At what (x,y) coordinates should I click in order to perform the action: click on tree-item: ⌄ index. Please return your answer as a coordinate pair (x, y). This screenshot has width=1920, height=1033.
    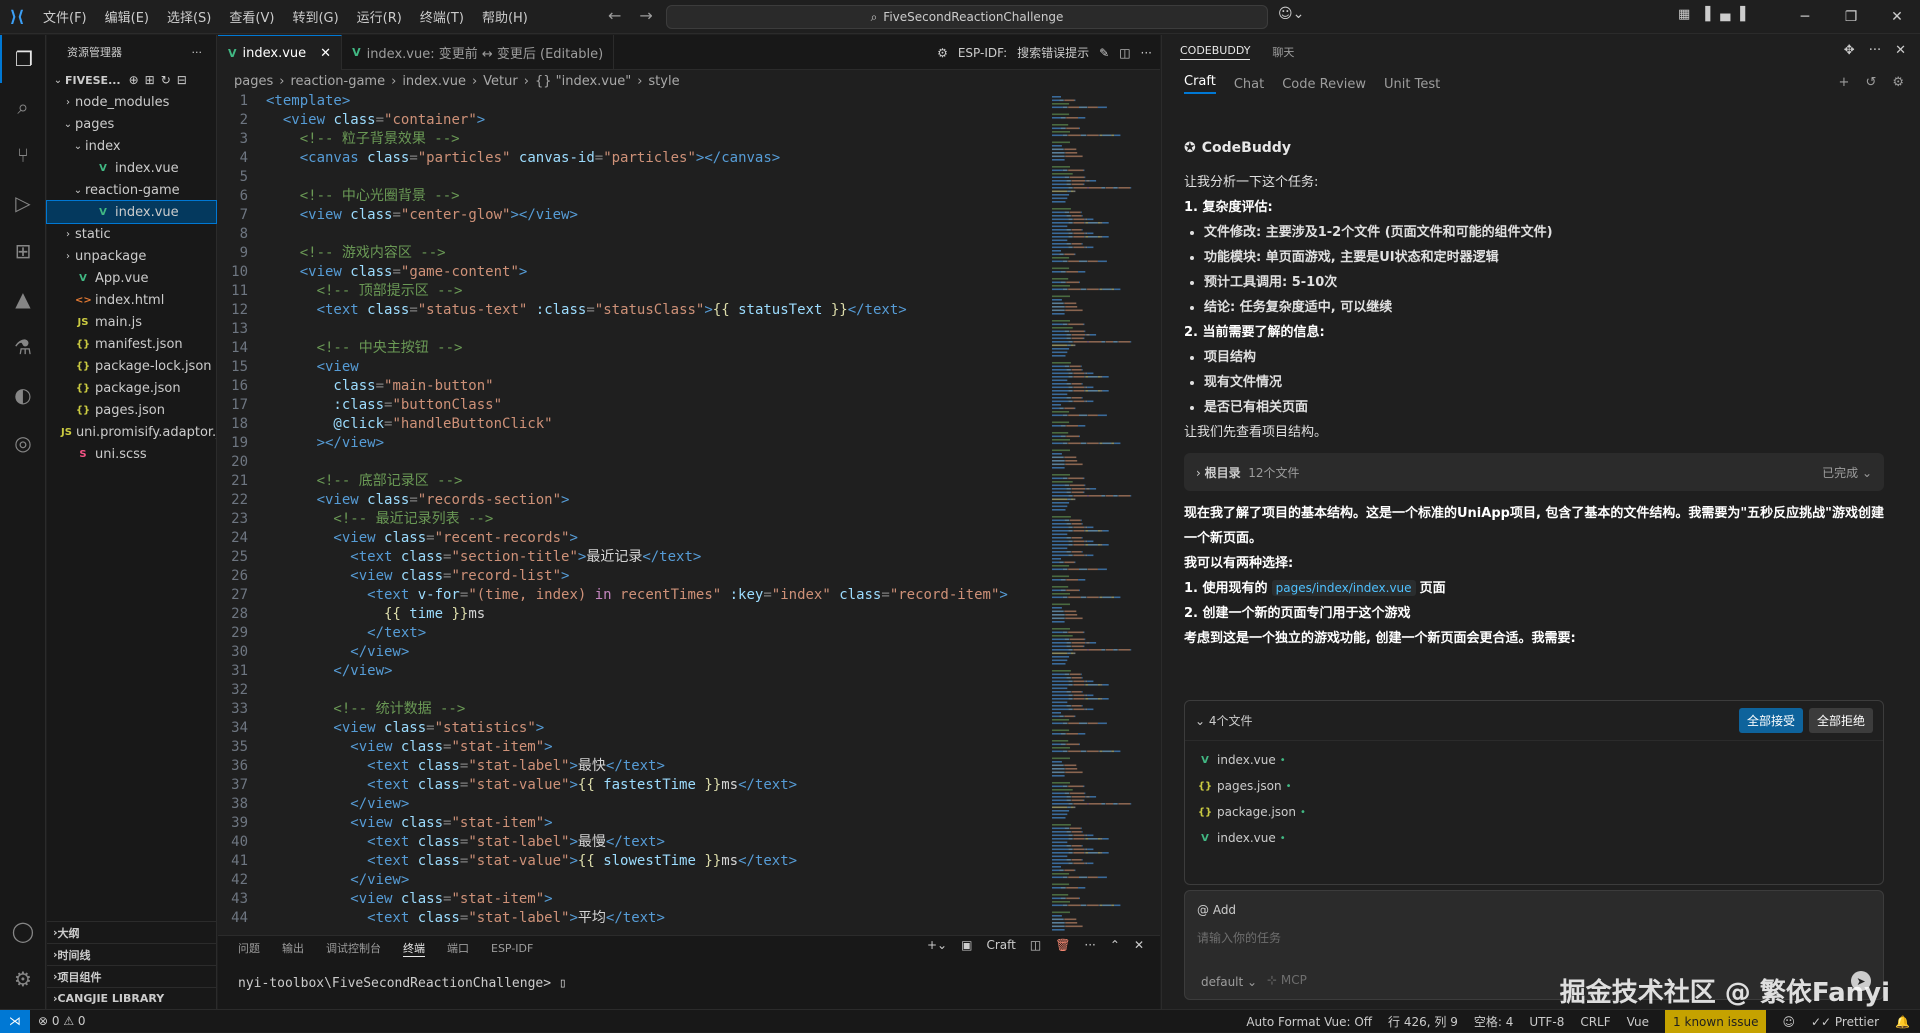
    Looking at the image, I should click on (131, 146).